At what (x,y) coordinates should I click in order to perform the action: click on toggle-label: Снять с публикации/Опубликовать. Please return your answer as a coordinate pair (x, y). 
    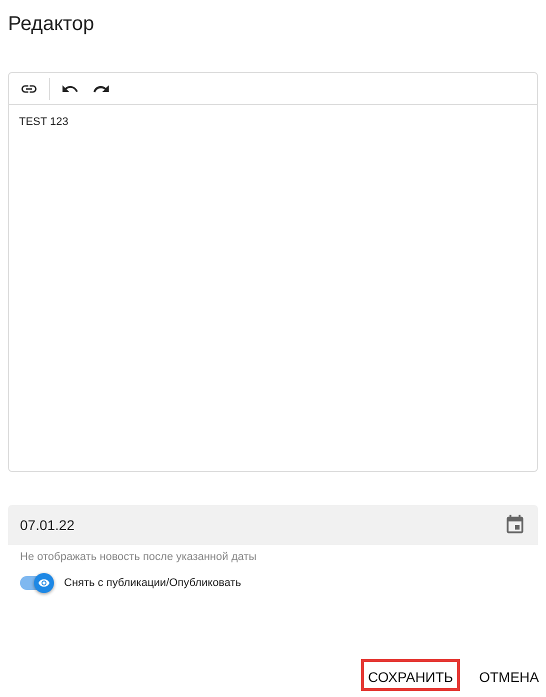
    Looking at the image, I should click on (153, 583).